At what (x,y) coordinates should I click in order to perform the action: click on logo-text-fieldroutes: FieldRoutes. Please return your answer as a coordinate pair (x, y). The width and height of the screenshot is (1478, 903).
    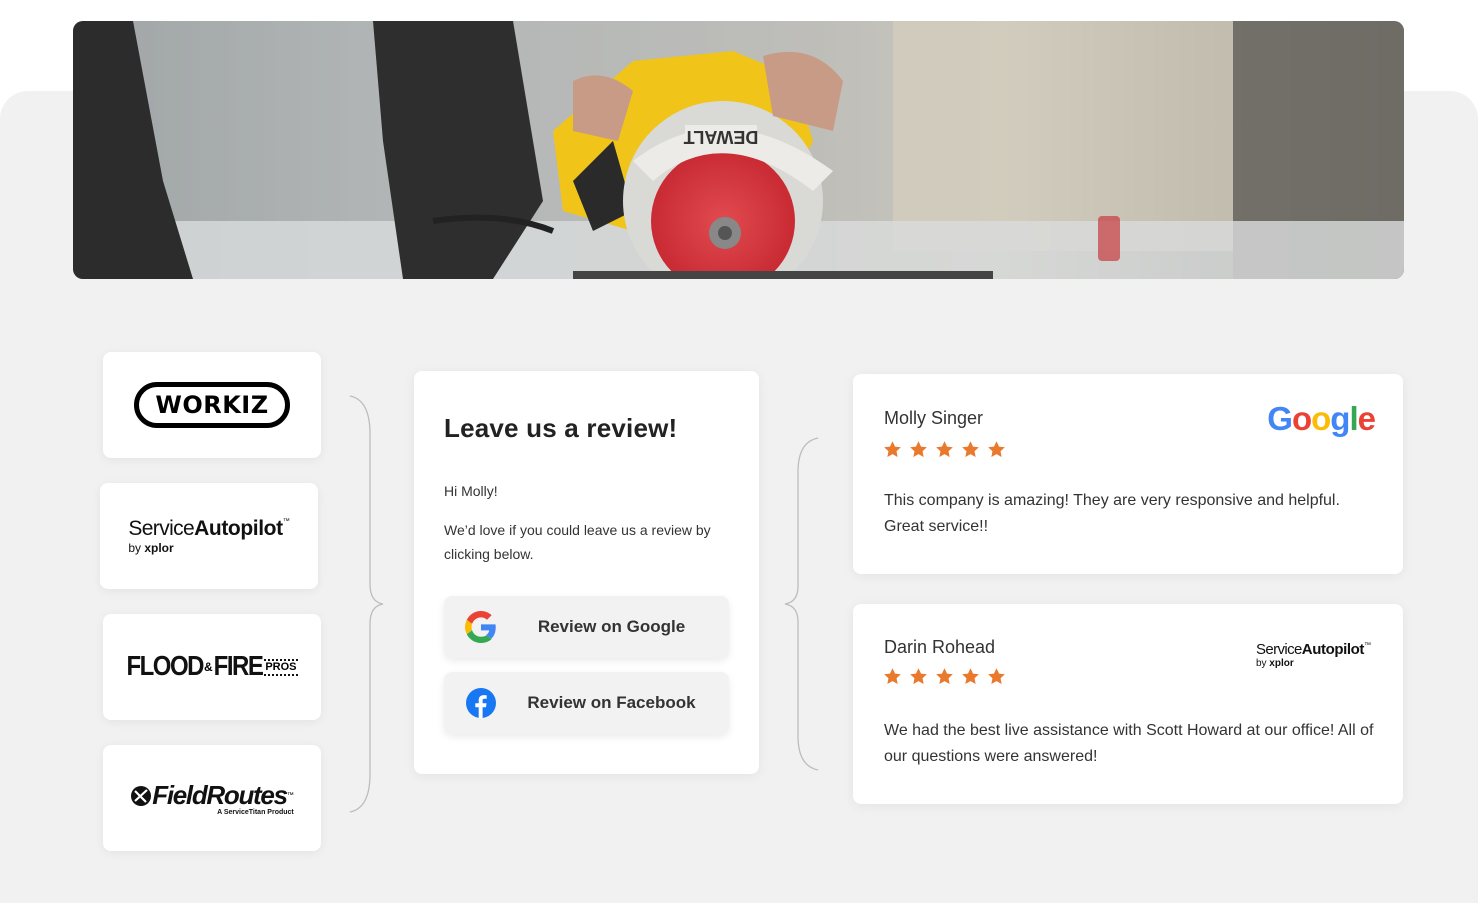
    Looking at the image, I should click on (220, 795).